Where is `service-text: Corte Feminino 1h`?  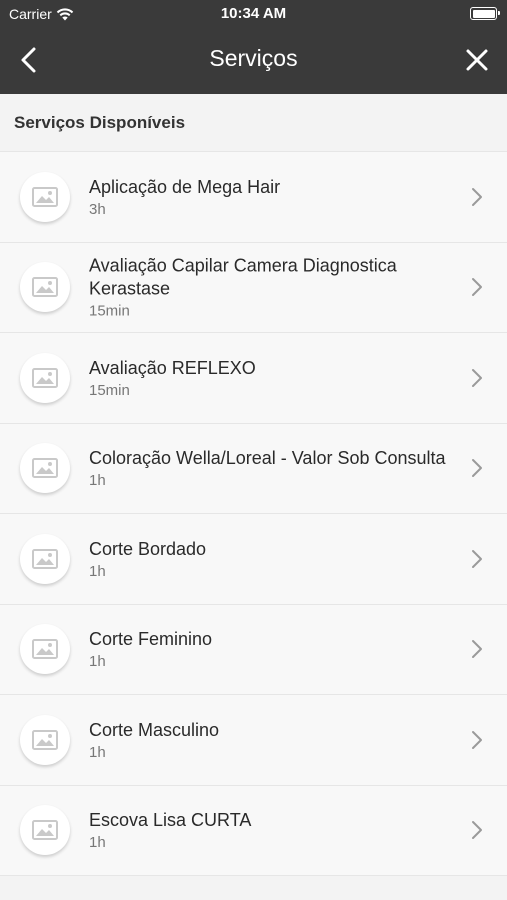 service-text: Corte Feminino 1h is located at coordinates (268, 649).